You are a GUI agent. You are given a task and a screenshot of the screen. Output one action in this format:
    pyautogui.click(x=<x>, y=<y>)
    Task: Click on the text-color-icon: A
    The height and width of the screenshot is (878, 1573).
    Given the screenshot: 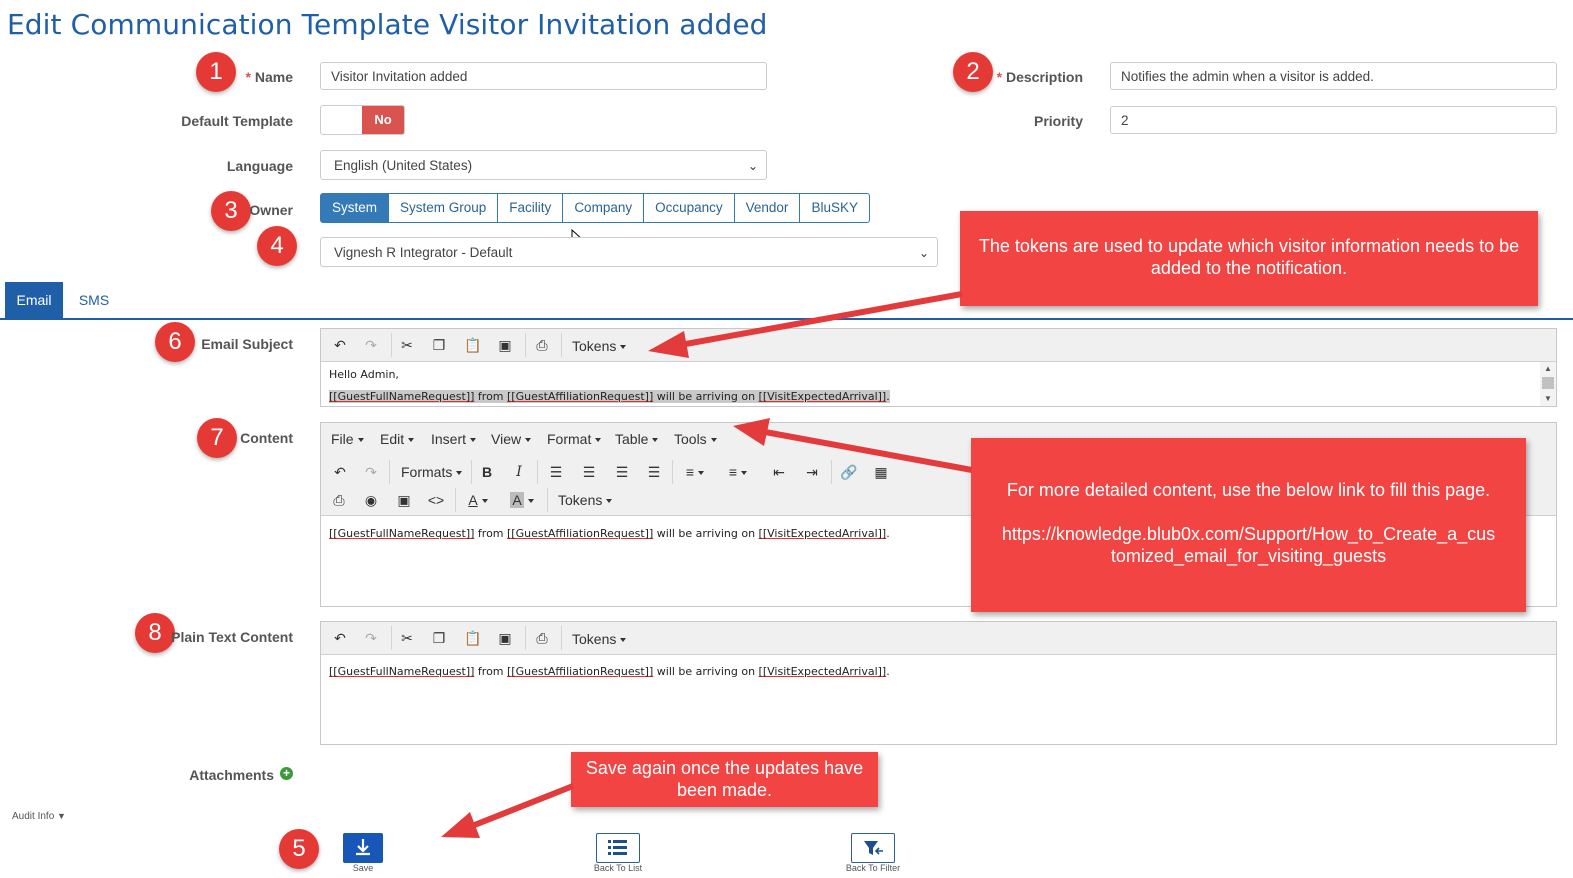 What is the action you would take?
    pyautogui.click(x=478, y=500)
    